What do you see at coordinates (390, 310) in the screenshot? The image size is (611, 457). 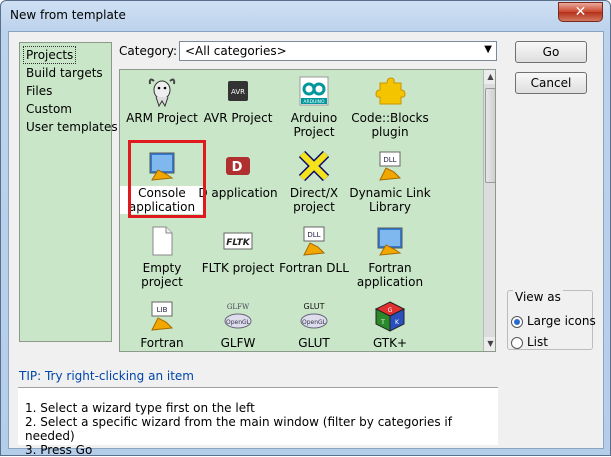 I see `gtk-g-text: G` at bounding box center [390, 310].